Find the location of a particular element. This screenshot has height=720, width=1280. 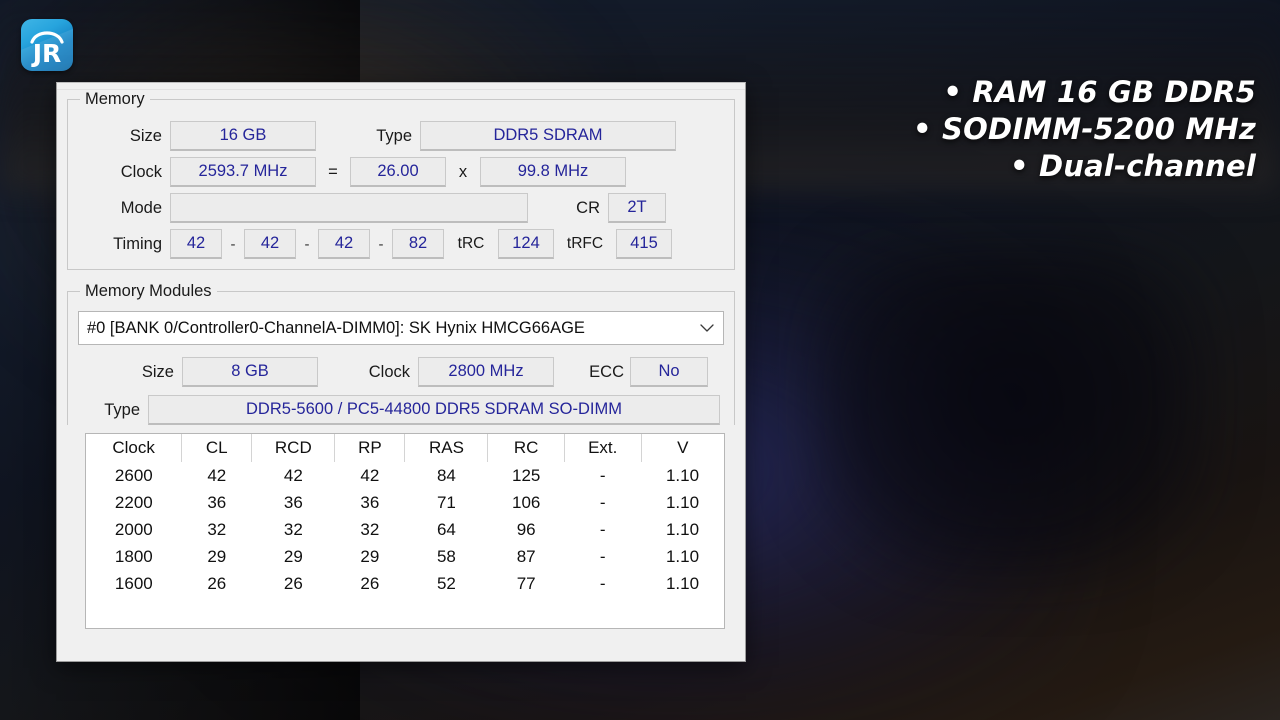

jr-logo-icon: JR is located at coordinates (47, 45).